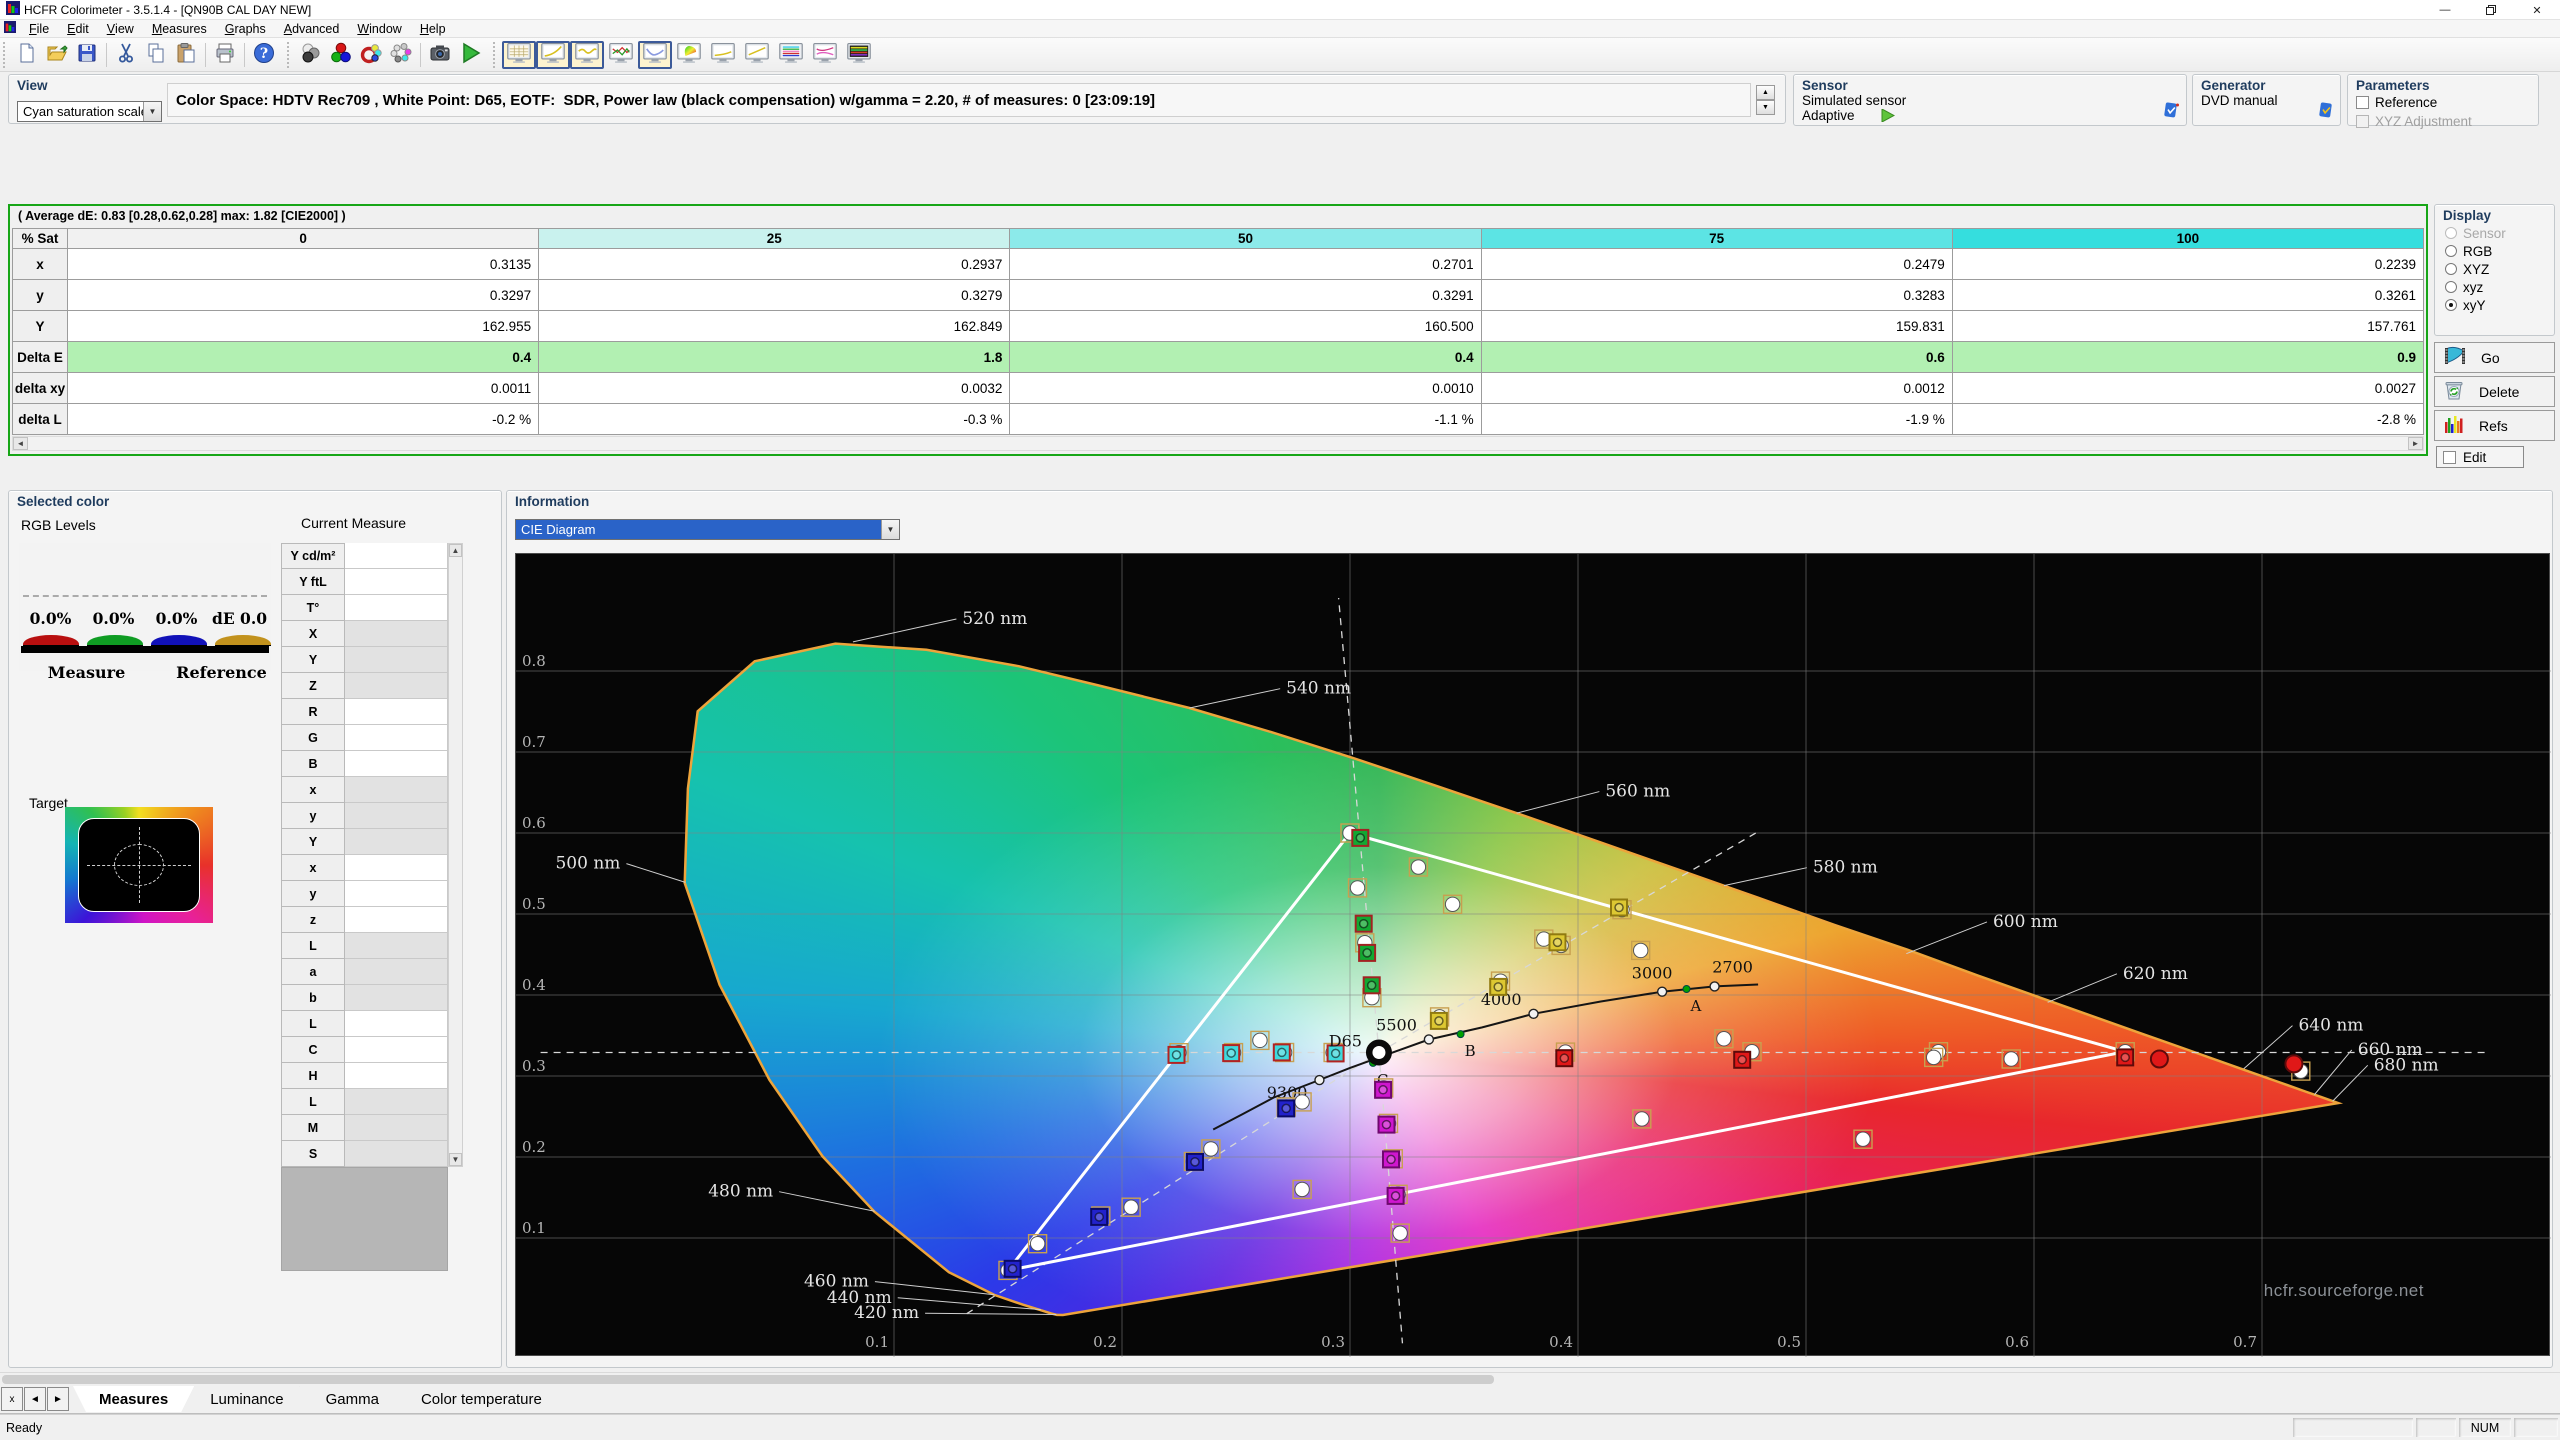 The image size is (2560, 1440). I want to click on scrollbar-thumb, so click(748, 1379).